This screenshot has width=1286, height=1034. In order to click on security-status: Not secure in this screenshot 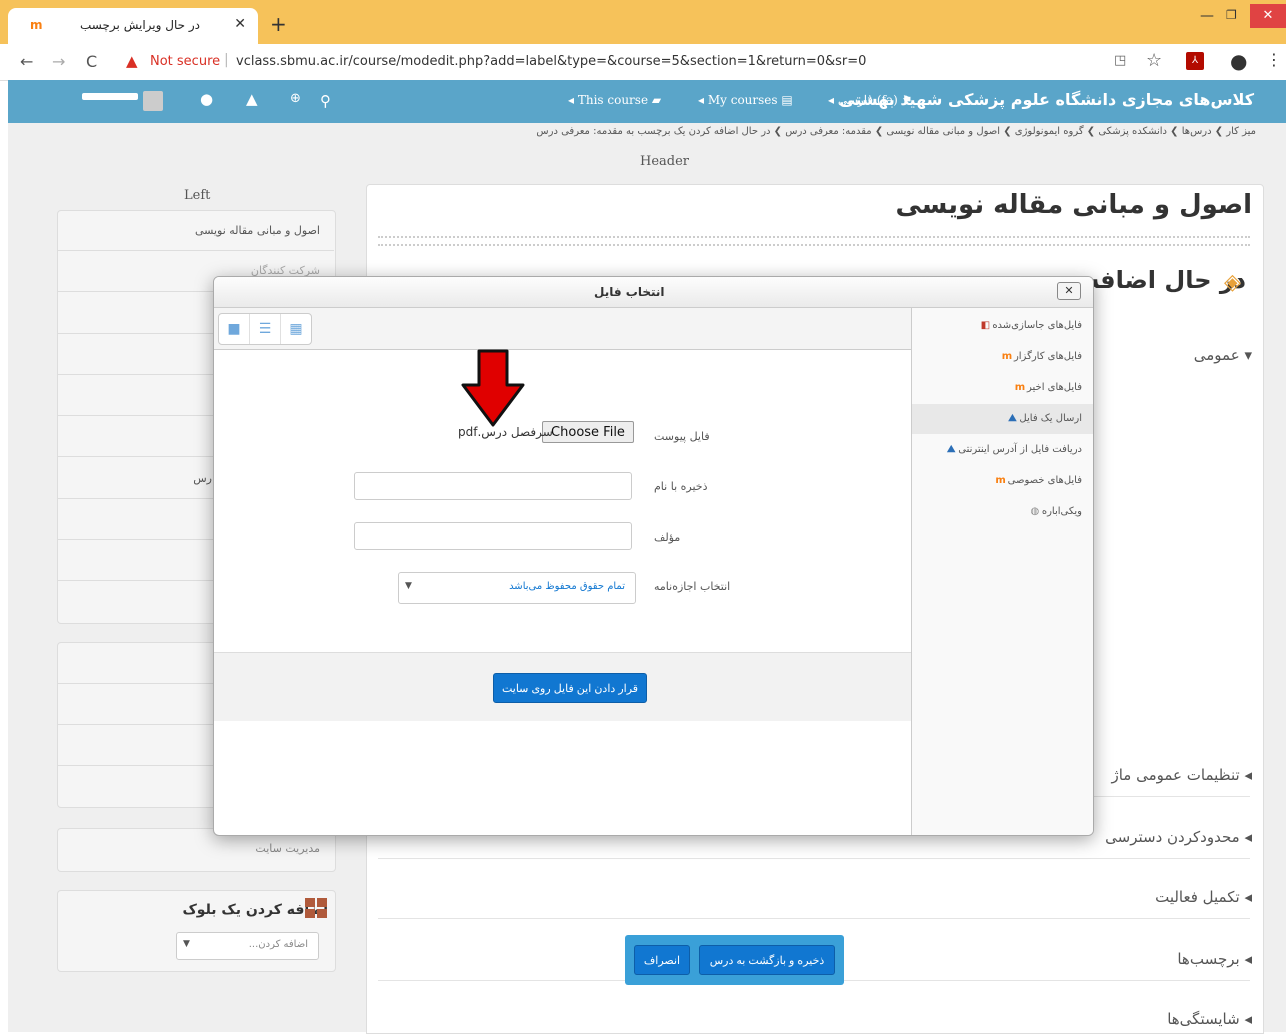, I will do `click(185, 61)`.